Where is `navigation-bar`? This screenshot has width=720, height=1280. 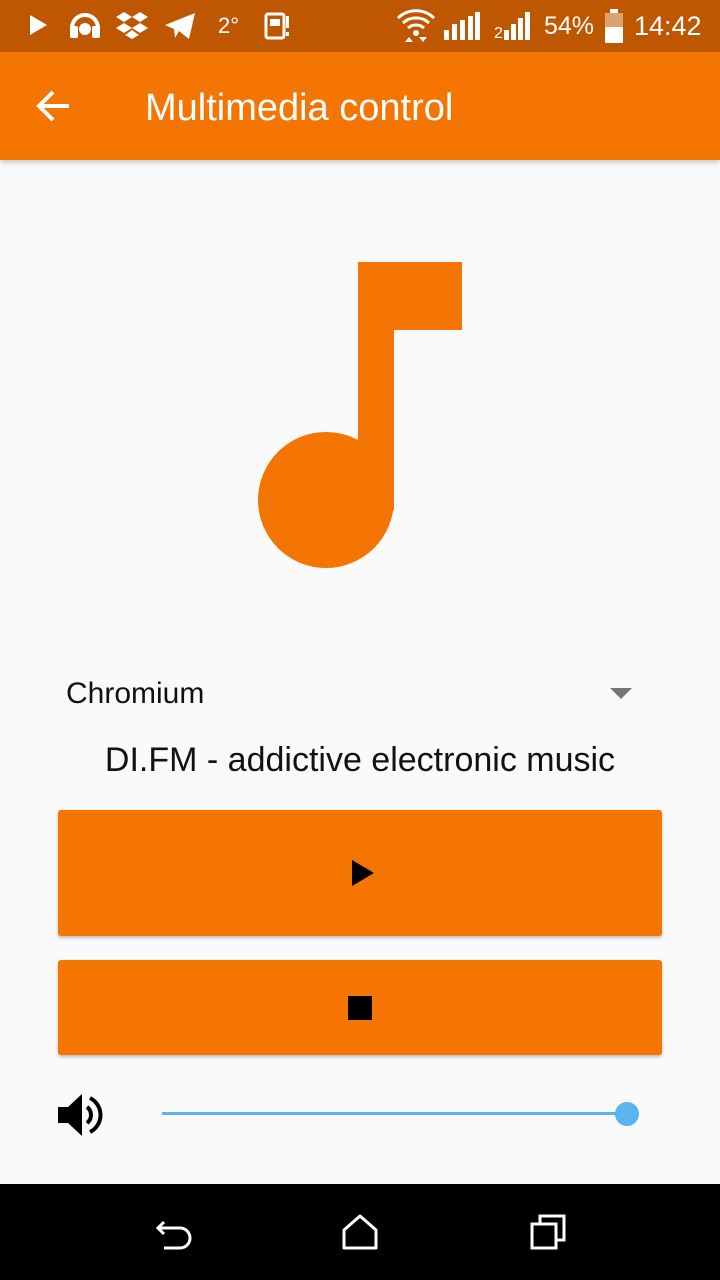
navigation-bar is located at coordinates (360, 1232).